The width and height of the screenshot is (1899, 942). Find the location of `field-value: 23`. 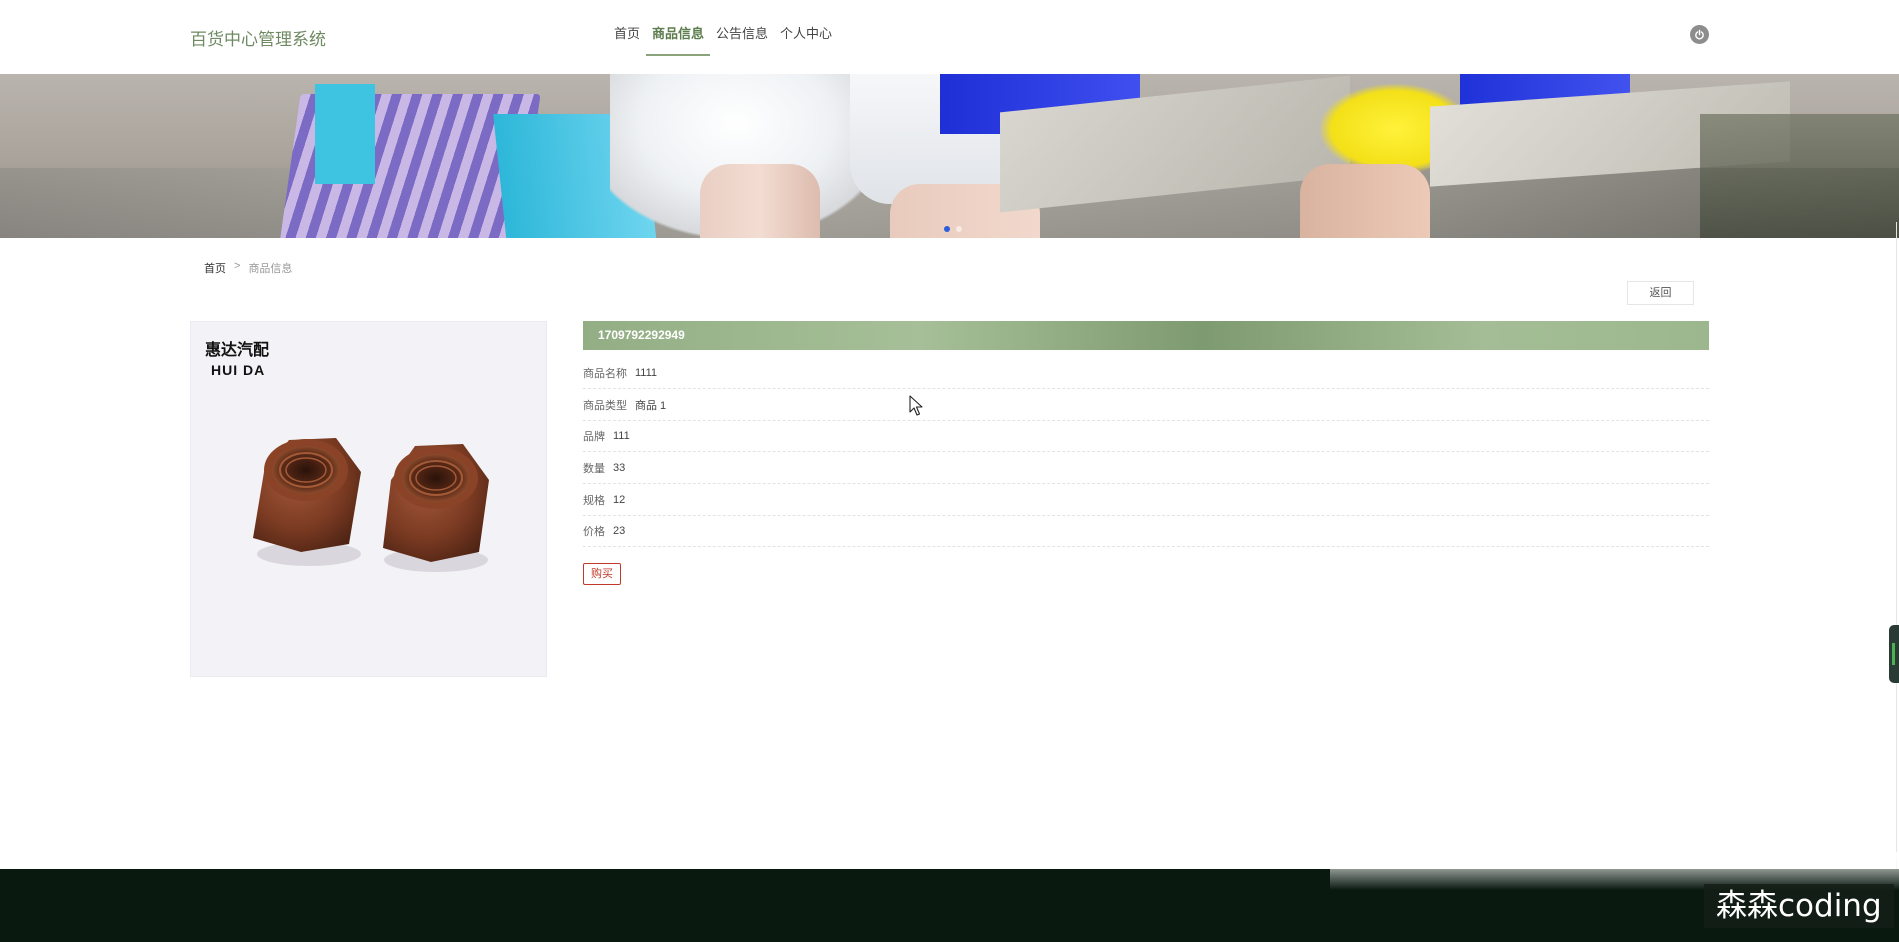

field-value: 23 is located at coordinates (619, 531).